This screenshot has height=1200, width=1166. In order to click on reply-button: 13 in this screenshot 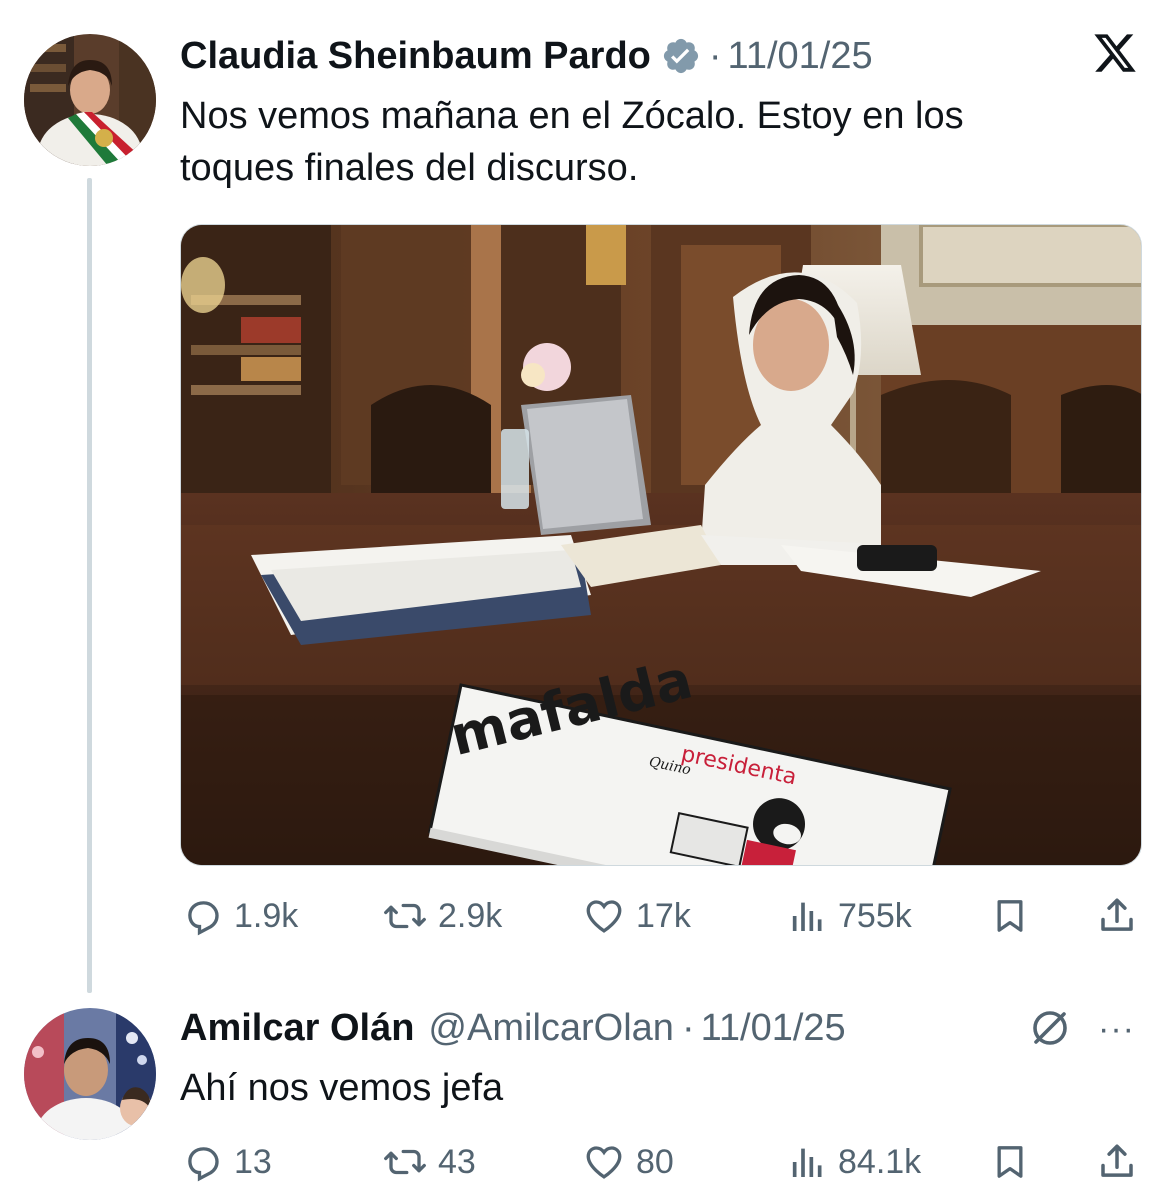, I will do `click(227, 1162)`.